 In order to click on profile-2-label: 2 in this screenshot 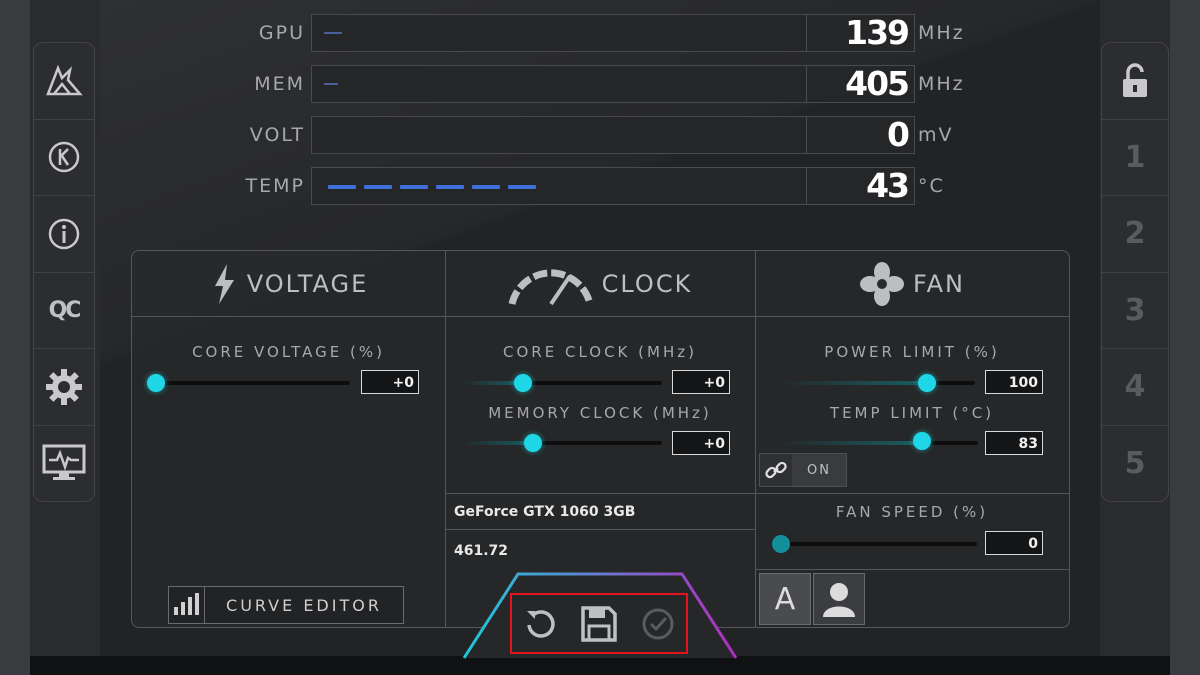, I will do `click(1135, 234)`.